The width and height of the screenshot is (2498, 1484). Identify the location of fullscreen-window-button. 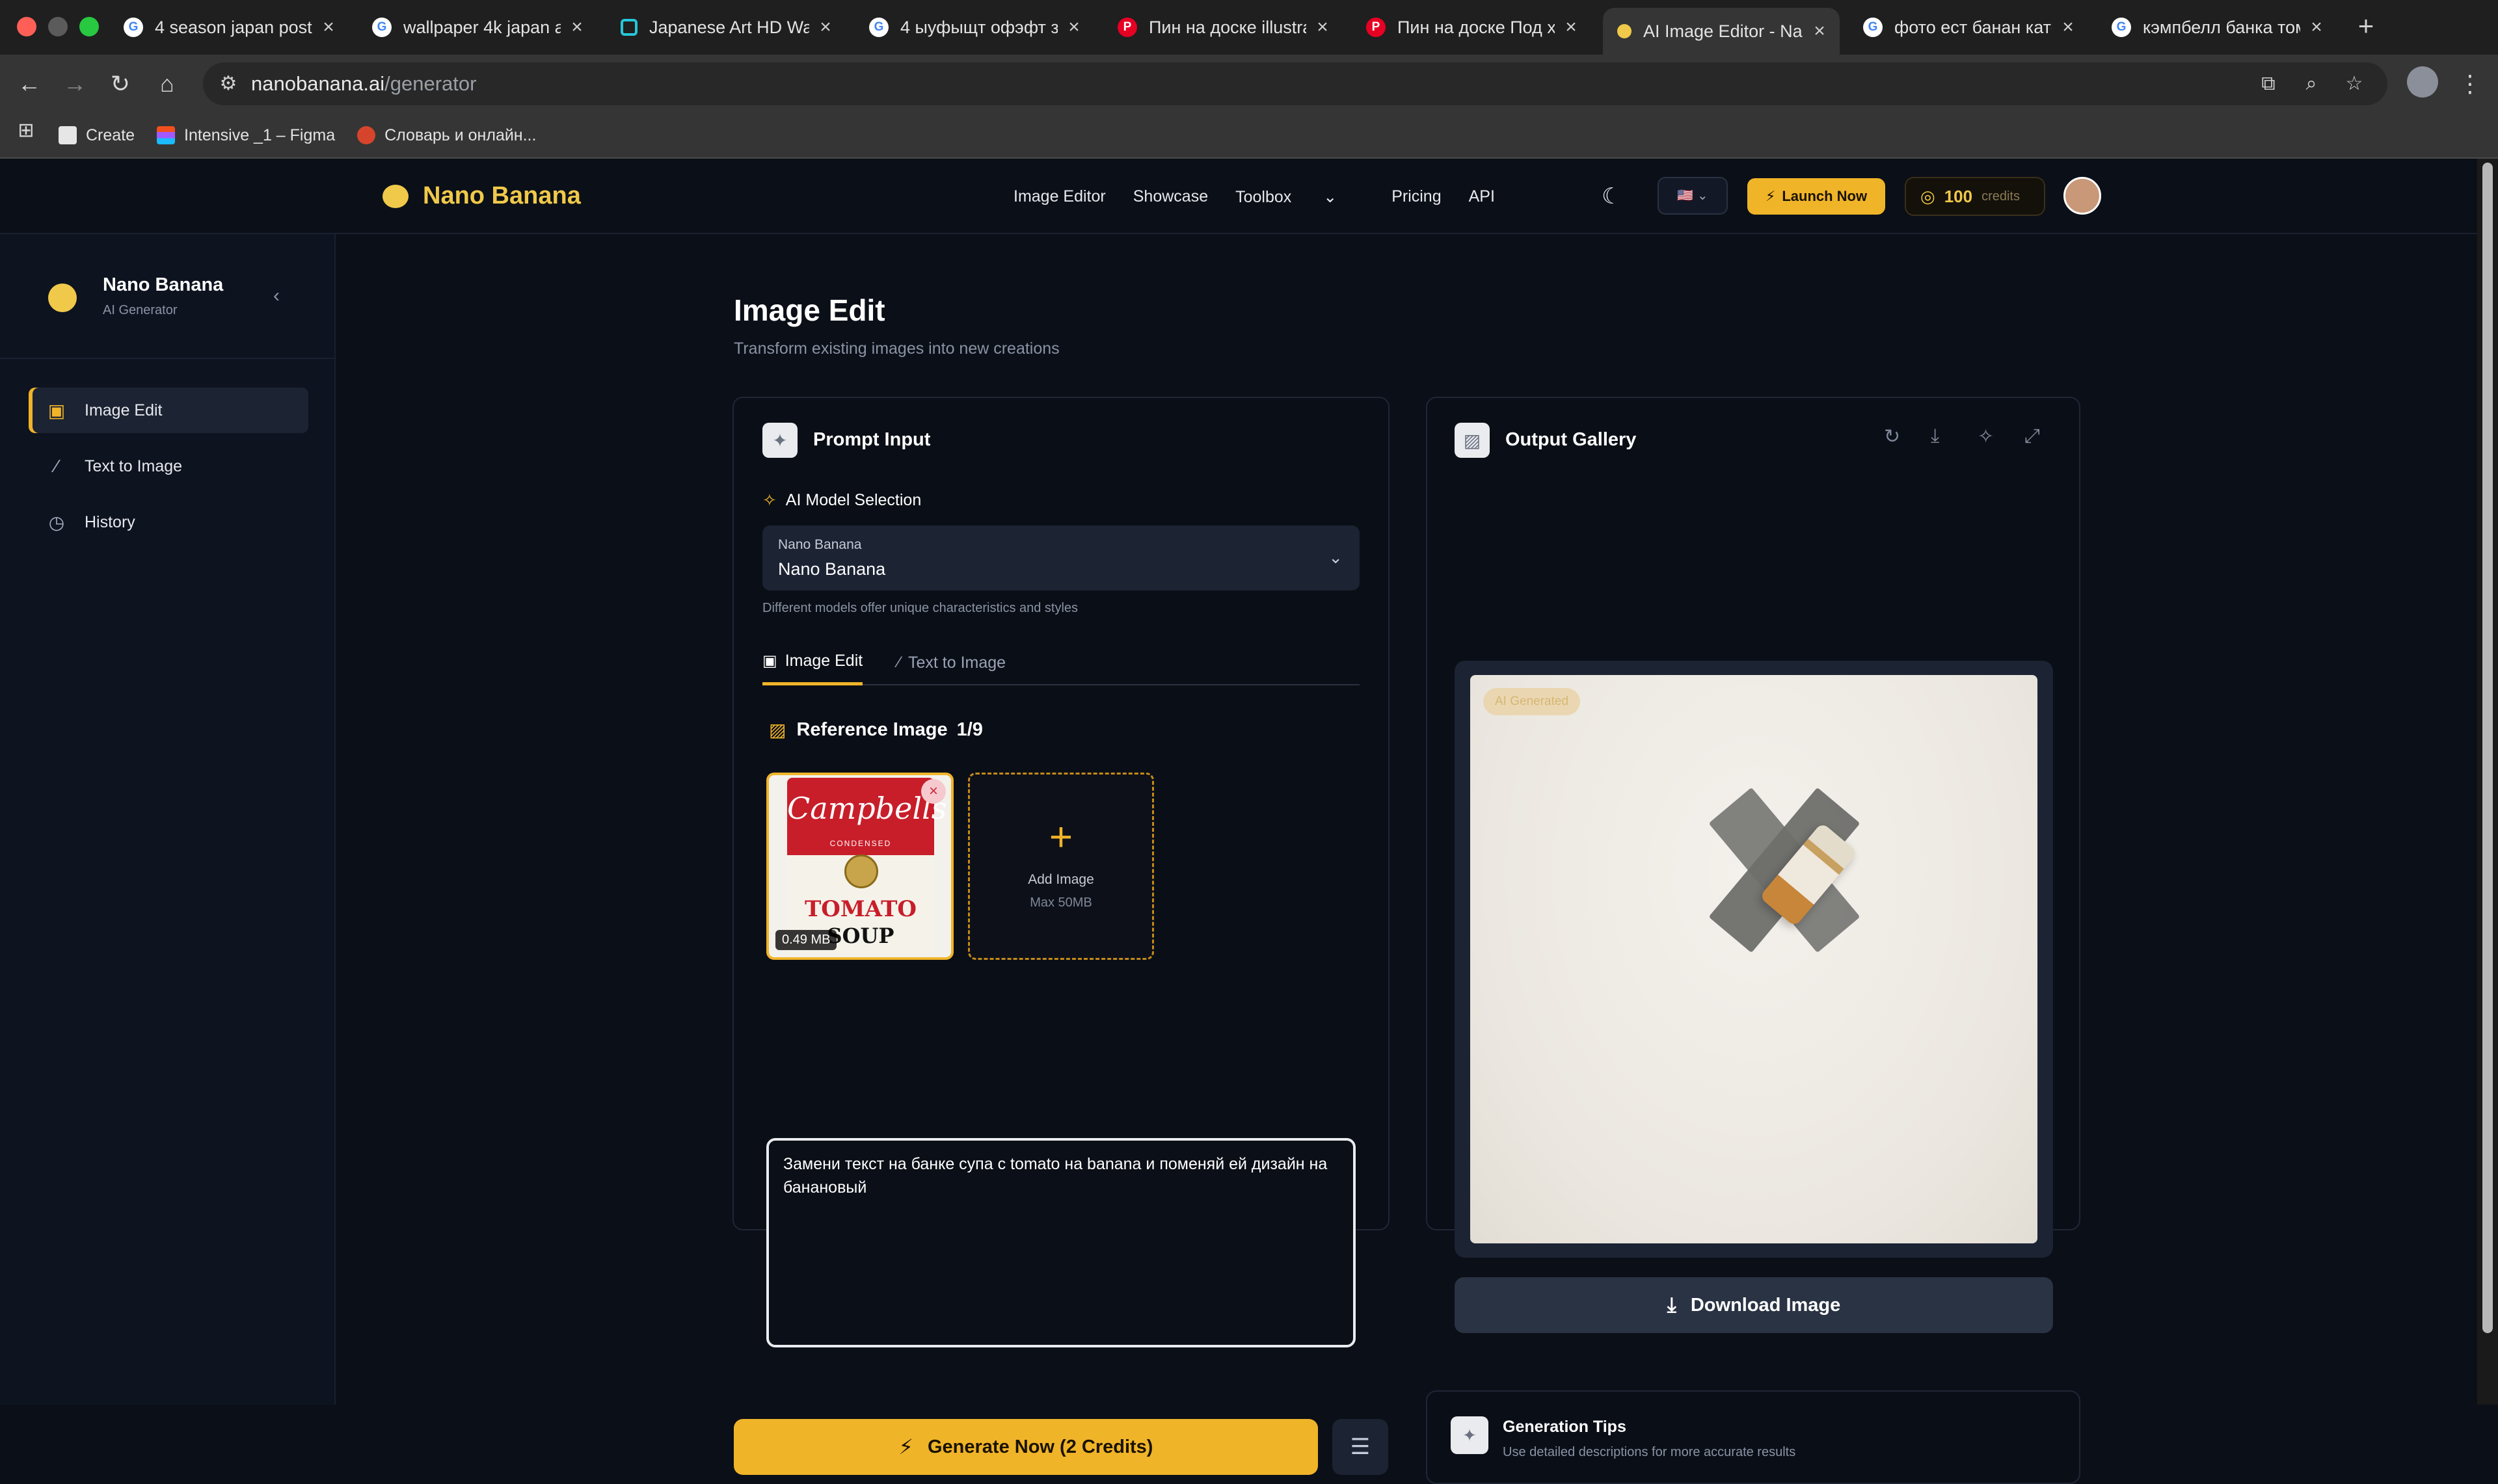
(89, 26).